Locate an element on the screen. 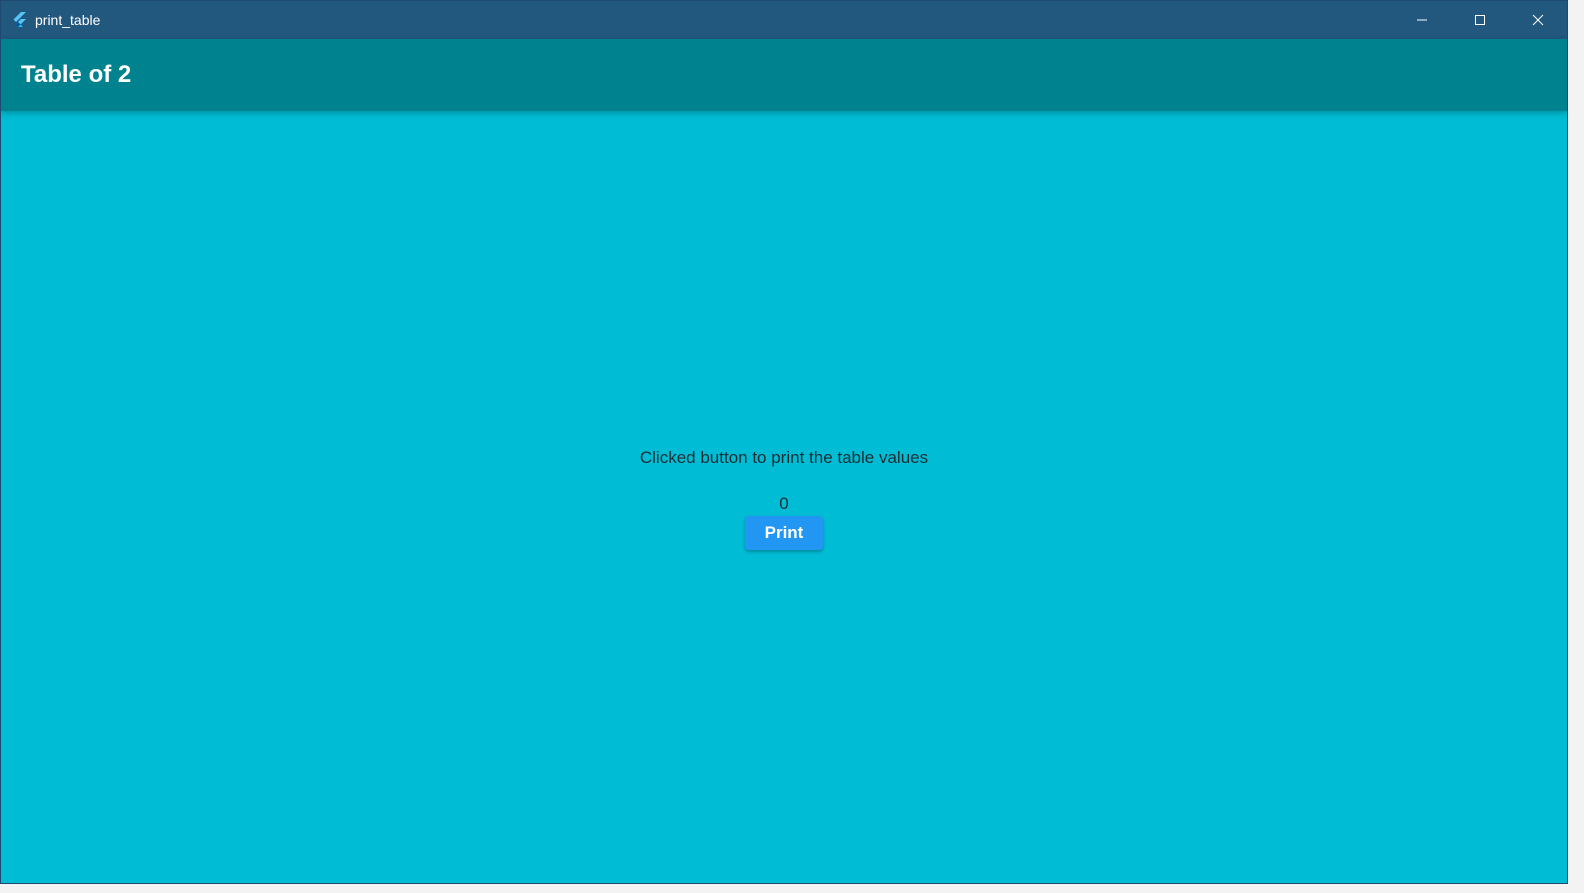 The image size is (1584, 893). minimize-button is located at coordinates (1422, 20).